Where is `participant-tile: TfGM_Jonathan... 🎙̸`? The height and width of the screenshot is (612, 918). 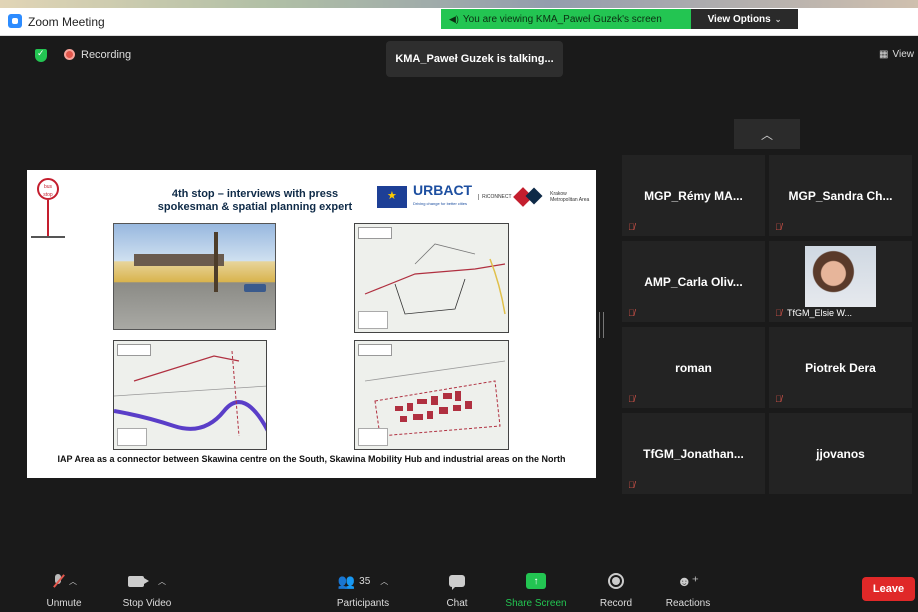
participant-tile: TfGM_Jonathan... 🎙̸ is located at coordinates (693, 453).